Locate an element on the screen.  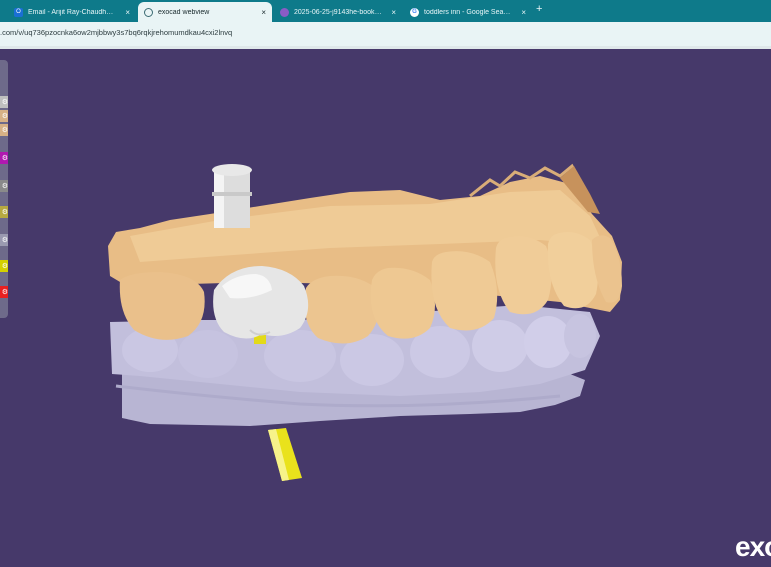
visibility-toggle-9: ⚙ is located at coordinates (4, 292).